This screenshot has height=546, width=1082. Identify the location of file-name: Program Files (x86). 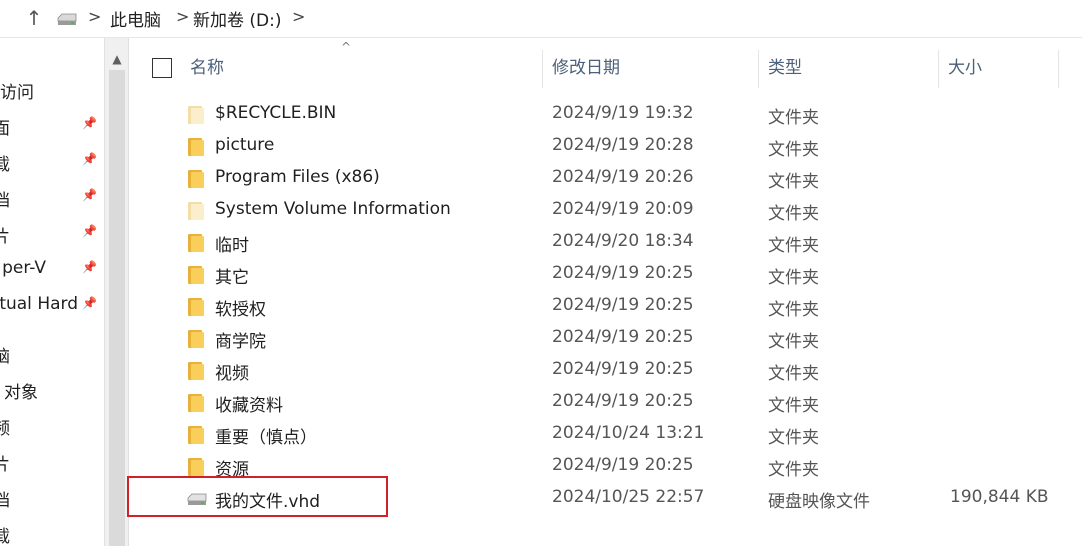
(297, 177).